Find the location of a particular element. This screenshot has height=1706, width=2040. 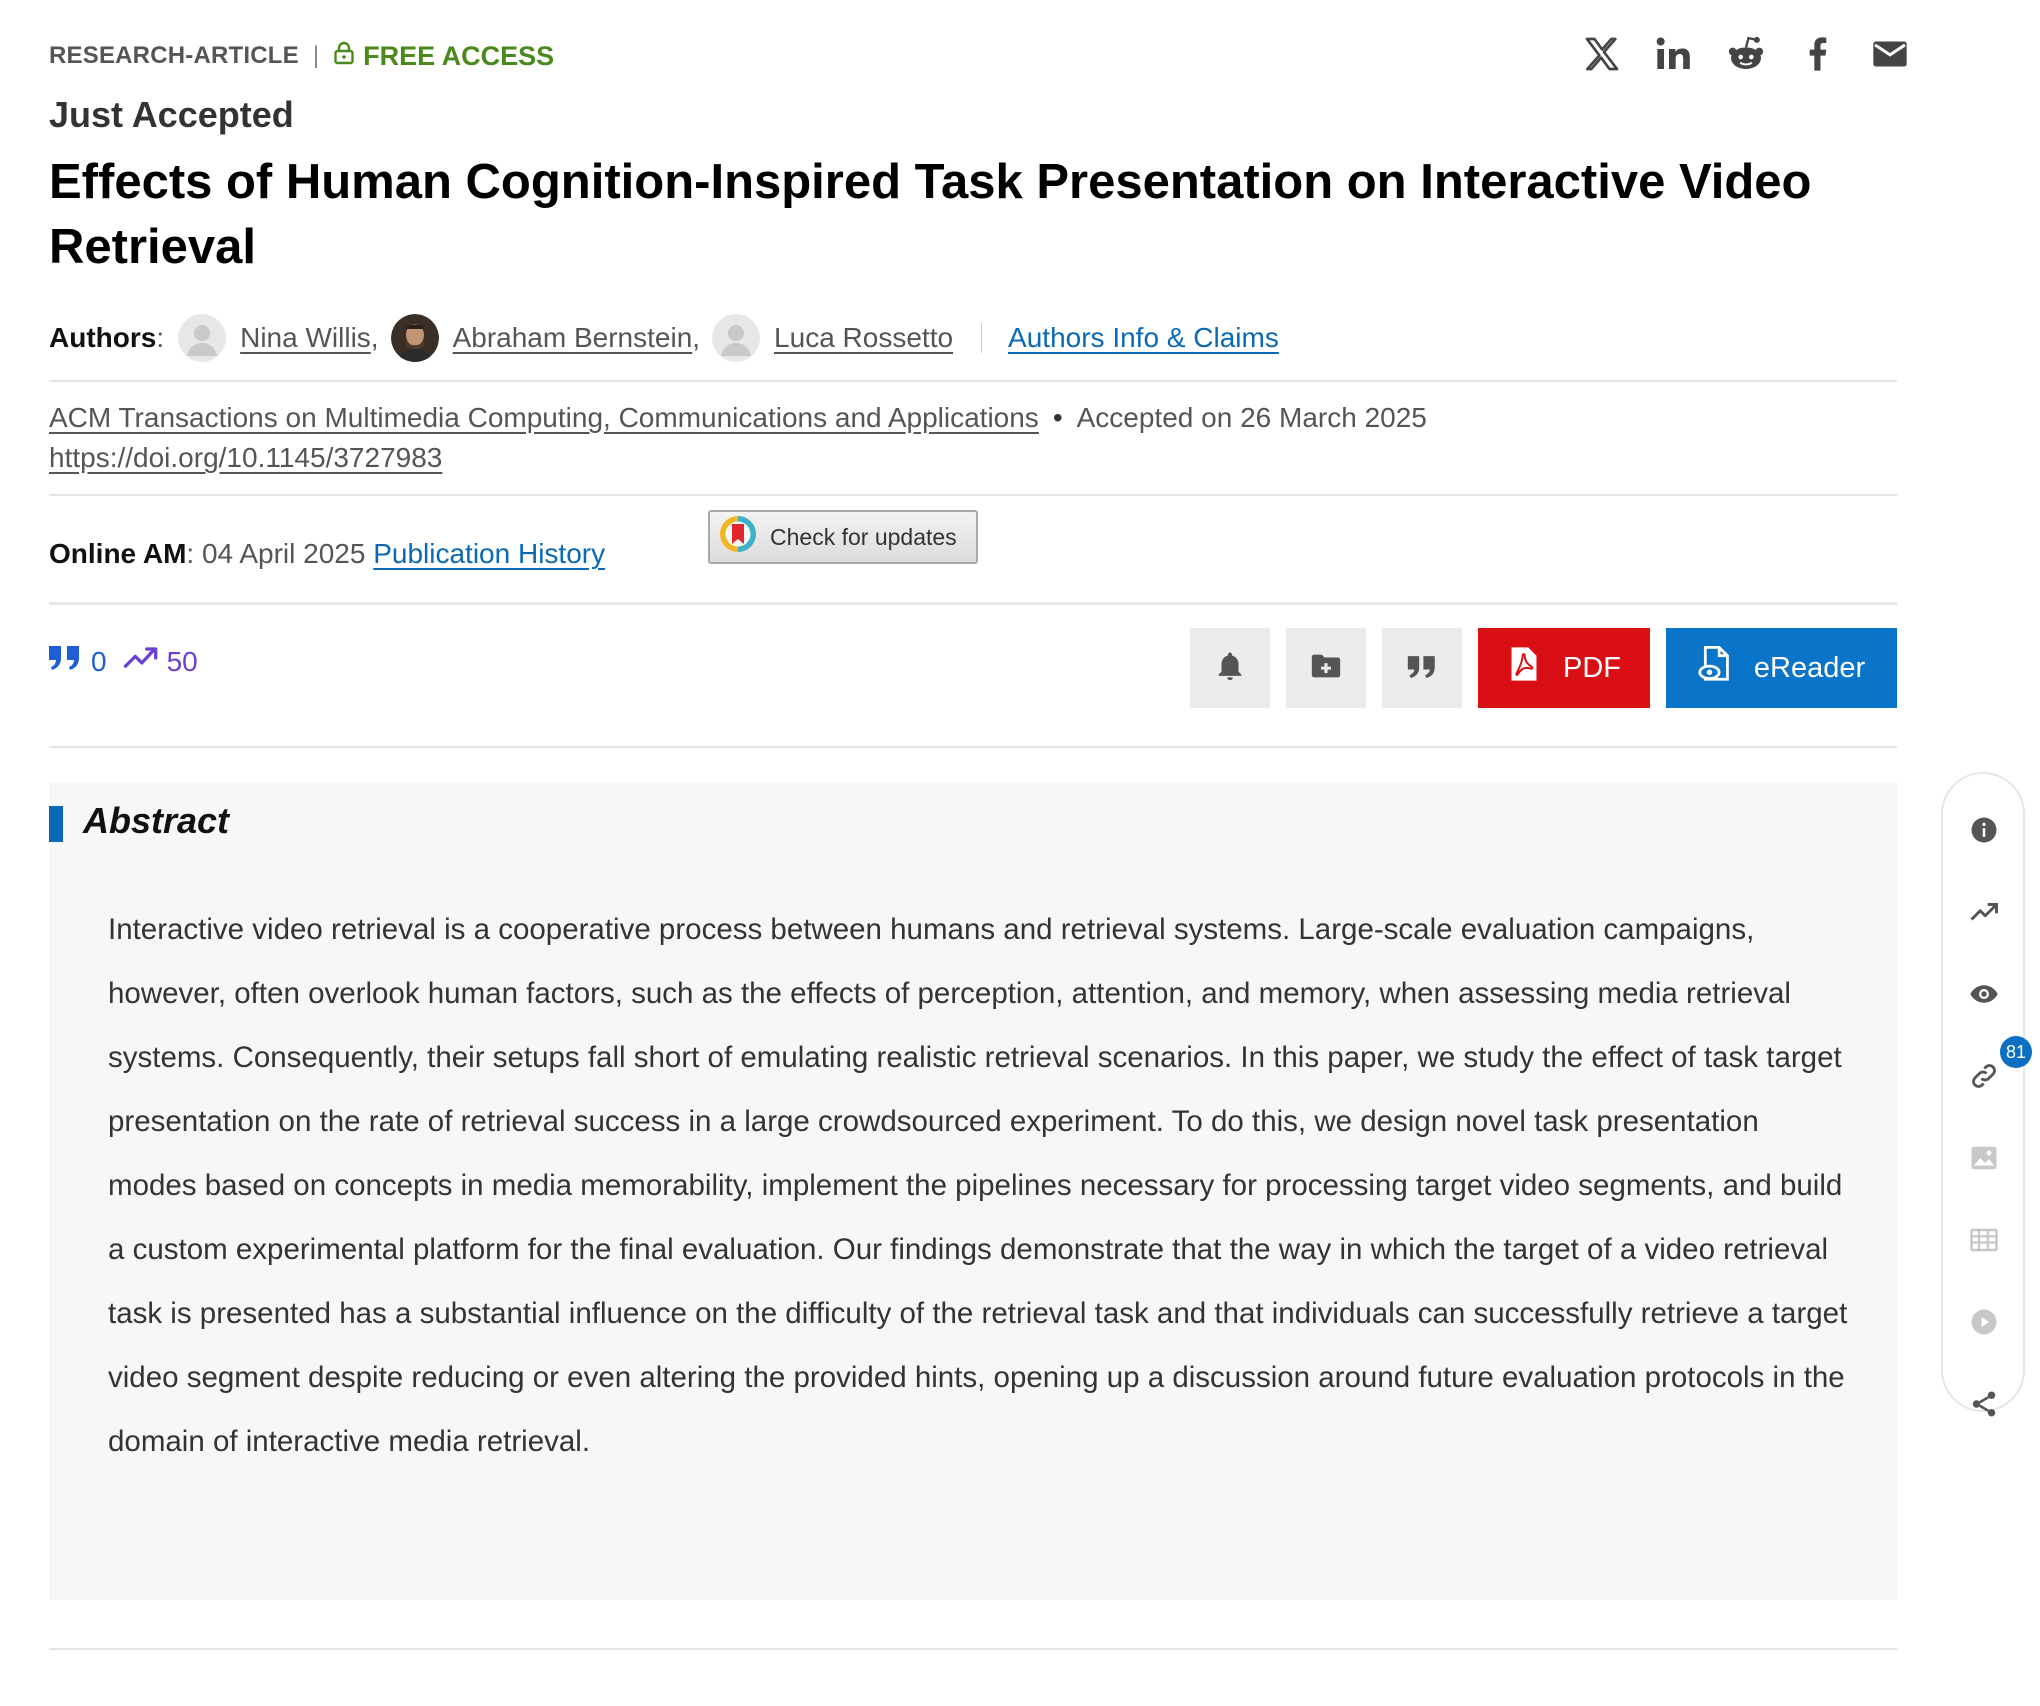

crossmark-icon is located at coordinates (738, 537).